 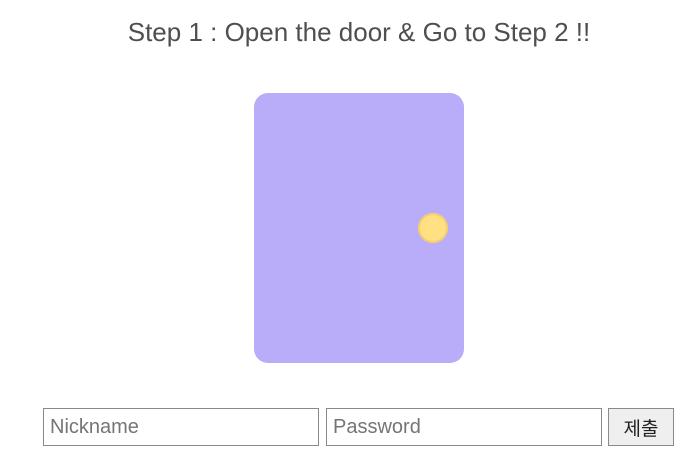 I want to click on page-title: Step 1 : Open the door & Go to Step 2 !!, so click(x=359, y=32).